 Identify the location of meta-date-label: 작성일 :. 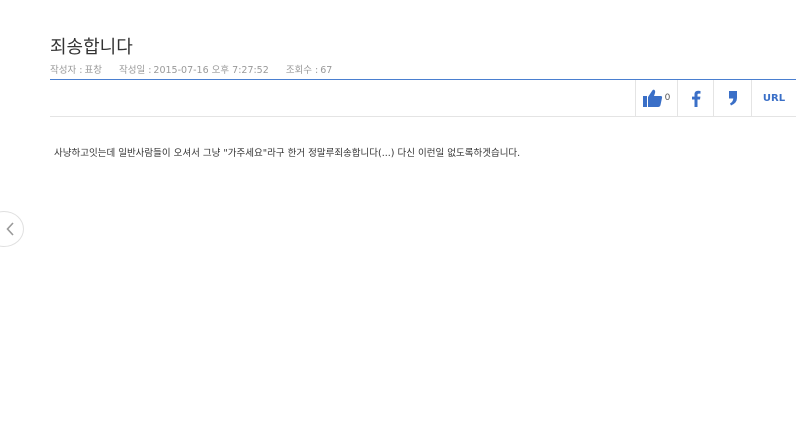
(135, 70).